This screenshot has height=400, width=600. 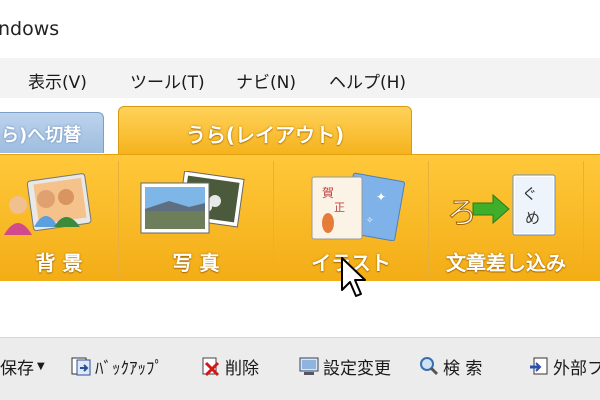 I want to click on ribbon-photos-button: 写 真, so click(x=196, y=219).